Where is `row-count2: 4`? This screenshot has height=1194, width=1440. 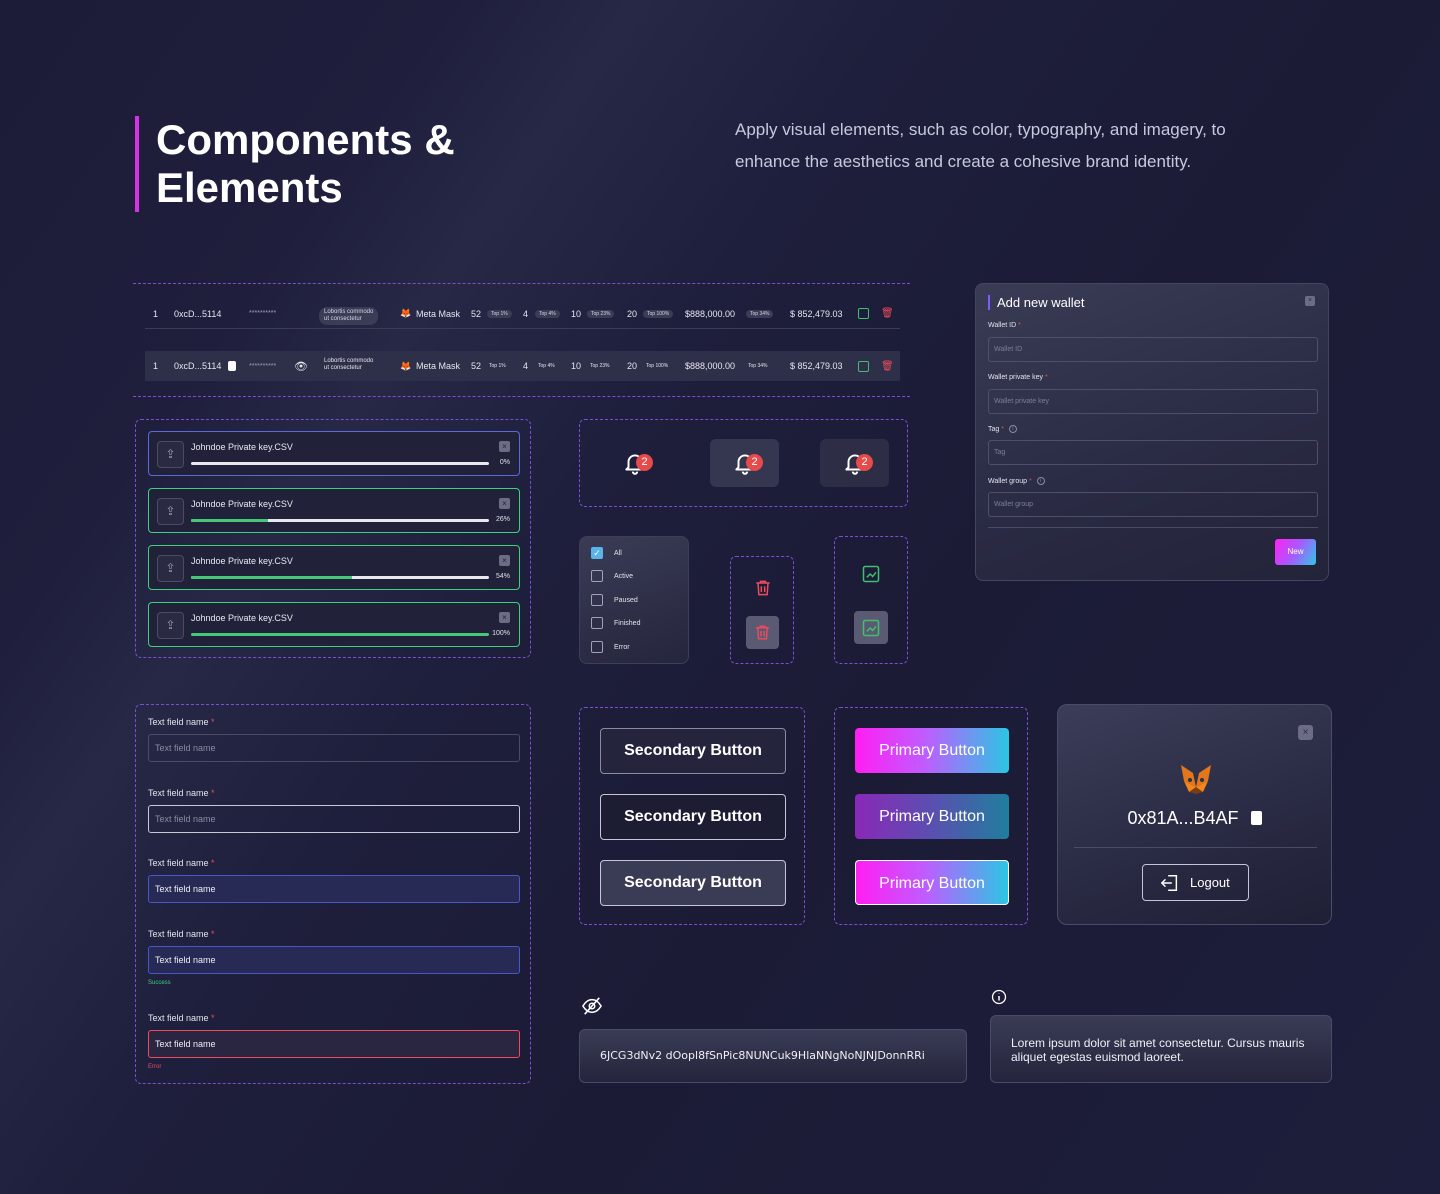 row-count2: 4 is located at coordinates (526, 366).